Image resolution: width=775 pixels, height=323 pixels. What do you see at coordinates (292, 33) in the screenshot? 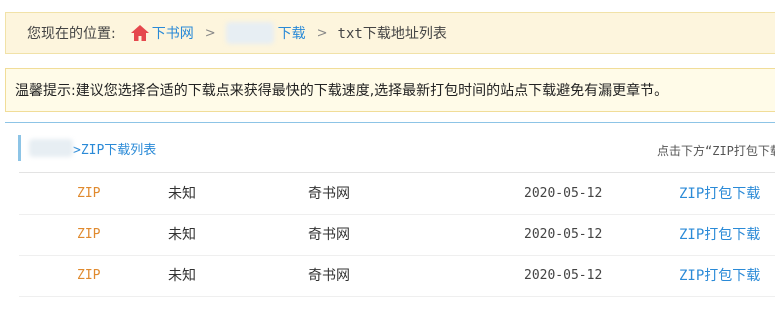
I see `breadcrumb-link-download: 下载` at bounding box center [292, 33].